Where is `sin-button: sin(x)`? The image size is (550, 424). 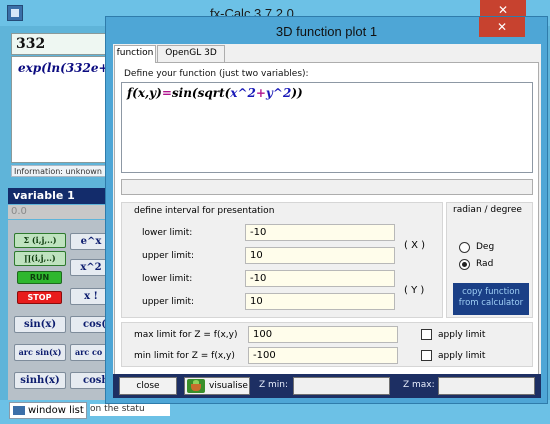 sin-button: sin(x) is located at coordinates (40, 324).